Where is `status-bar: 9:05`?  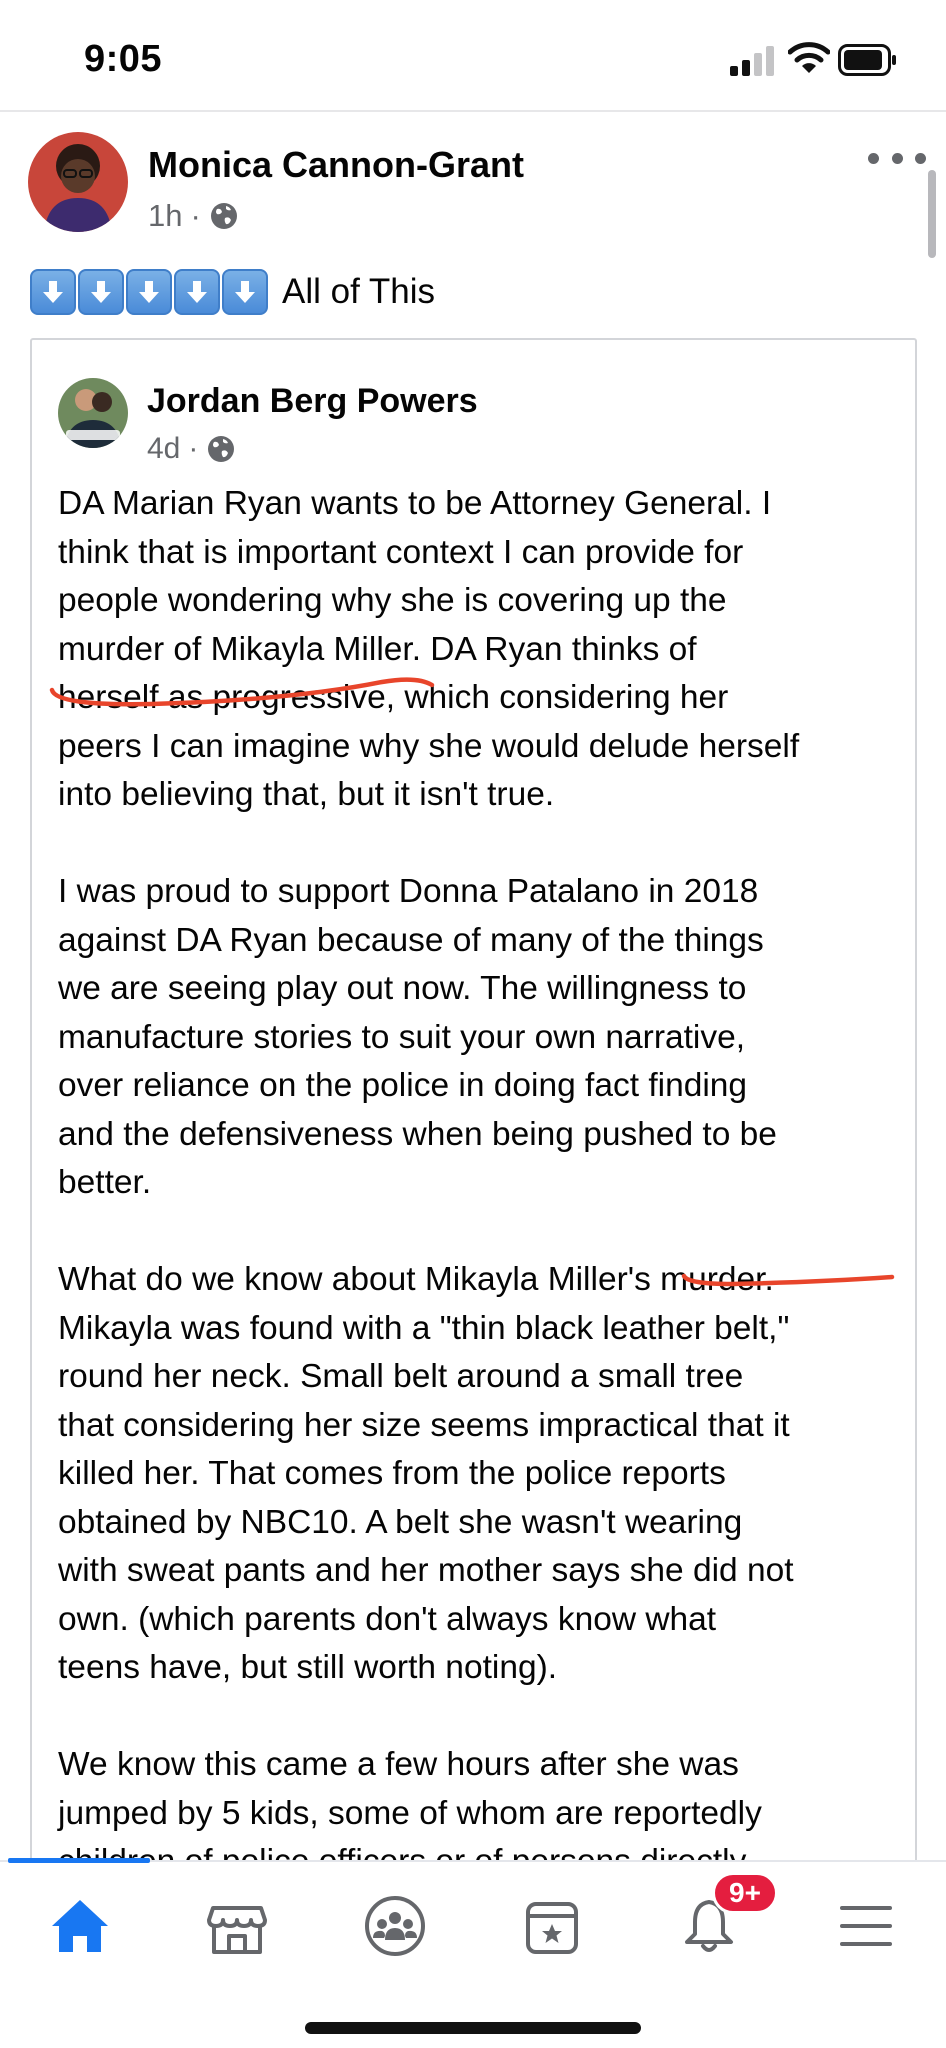 status-bar: 9:05 is located at coordinates (473, 56).